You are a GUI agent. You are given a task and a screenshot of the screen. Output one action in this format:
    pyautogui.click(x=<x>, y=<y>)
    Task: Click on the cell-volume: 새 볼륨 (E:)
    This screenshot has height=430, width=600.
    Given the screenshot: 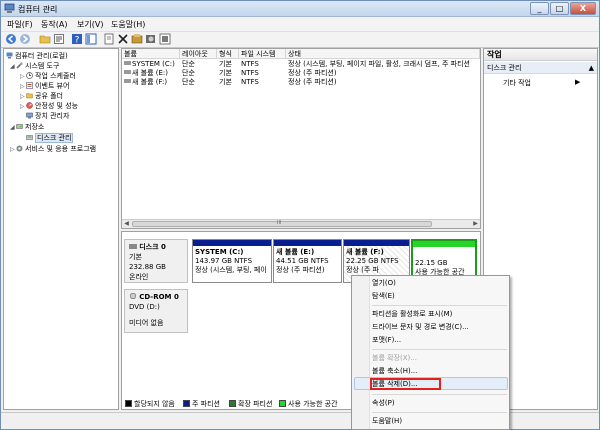 What is the action you would take?
    pyautogui.click(x=151, y=73)
    